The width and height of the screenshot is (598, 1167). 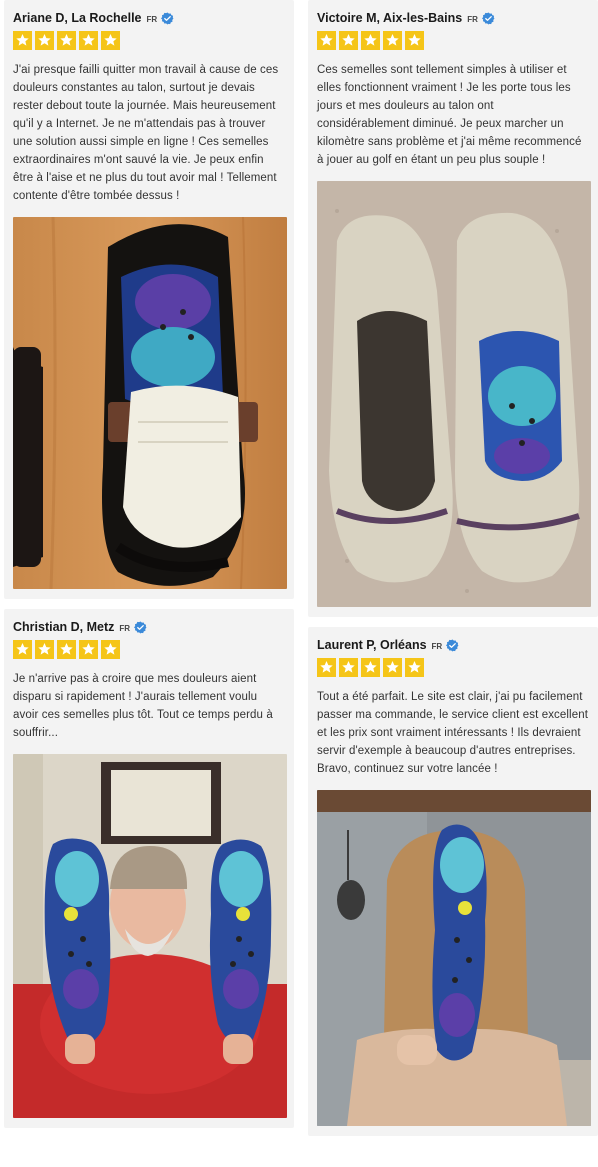 I want to click on reviewer-name: Ariane D, La Rochelle, so click(x=77, y=18).